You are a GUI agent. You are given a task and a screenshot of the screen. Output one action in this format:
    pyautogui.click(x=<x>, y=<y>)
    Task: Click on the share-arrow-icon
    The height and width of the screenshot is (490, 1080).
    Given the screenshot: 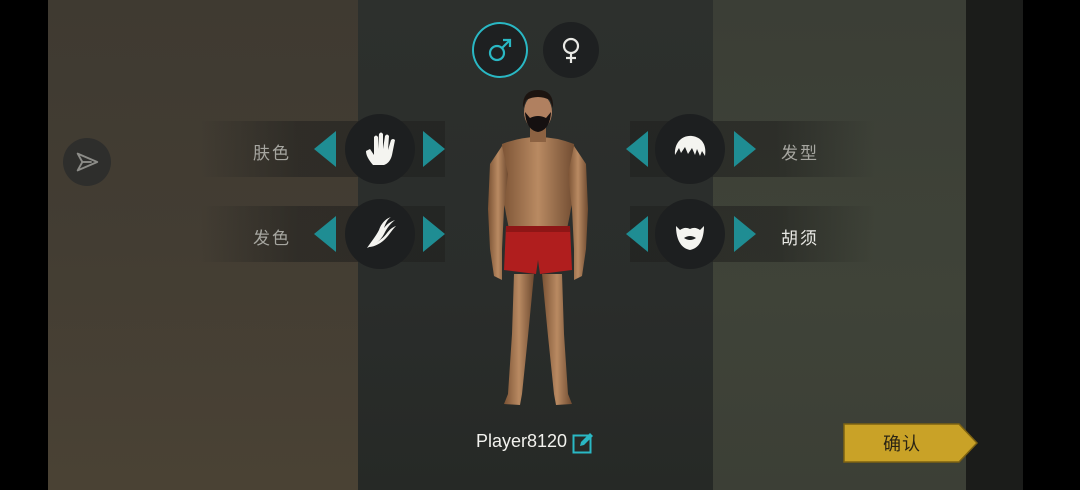 What is the action you would take?
    pyautogui.click(x=87, y=162)
    